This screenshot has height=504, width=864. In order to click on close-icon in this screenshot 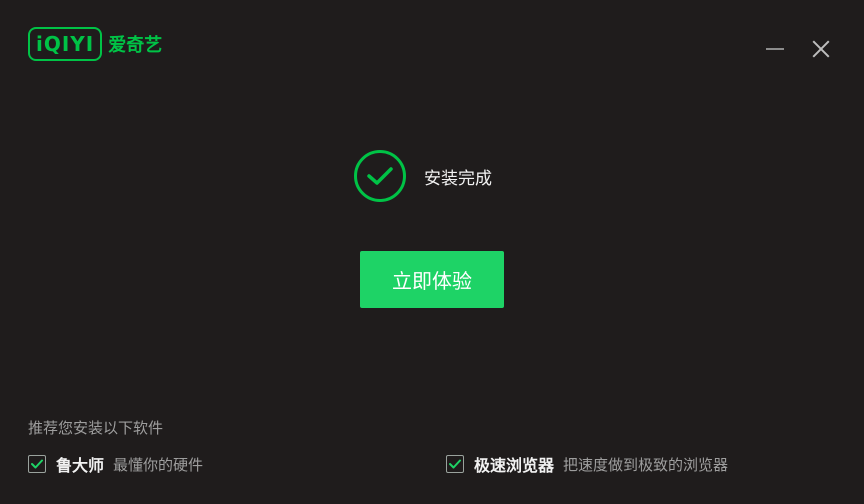, I will do `click(821, 49)`.